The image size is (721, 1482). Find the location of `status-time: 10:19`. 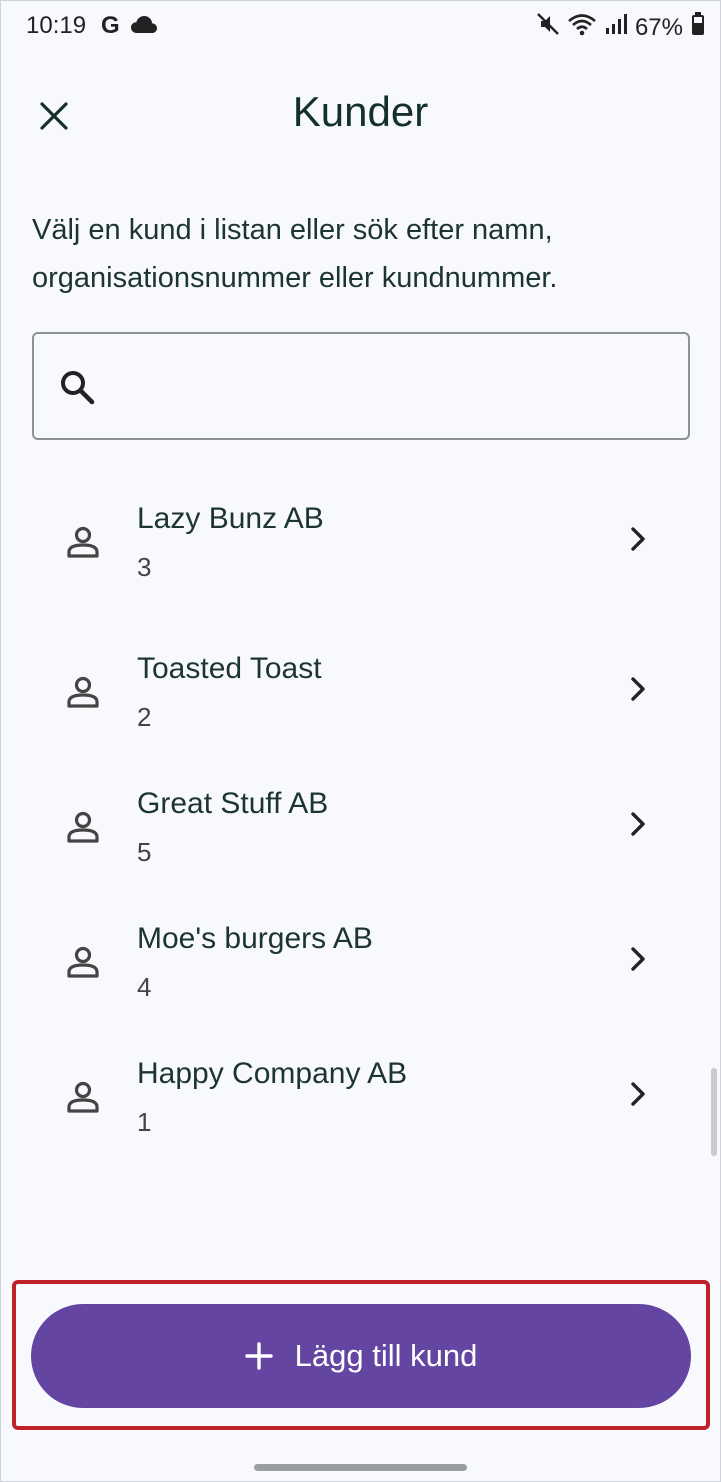

status-time: 10:19 is located at coordinates (56, 25).